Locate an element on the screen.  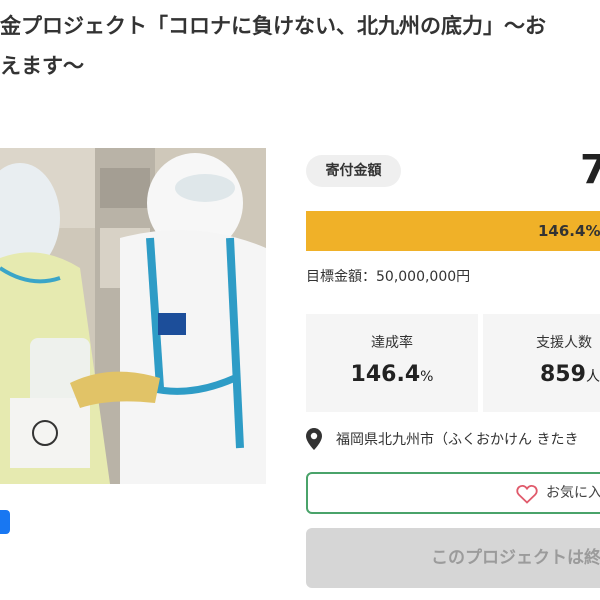
project-ended-button: このプロジェクトは終 is located at coordinates (453, 558).